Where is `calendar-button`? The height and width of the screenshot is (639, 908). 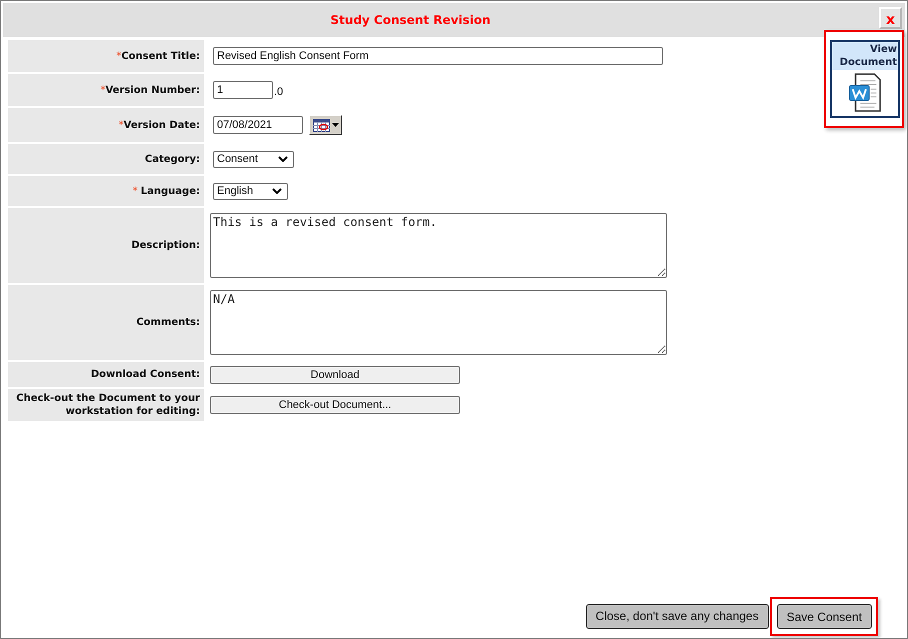 calendar-button is located at coordinates (325, 125).